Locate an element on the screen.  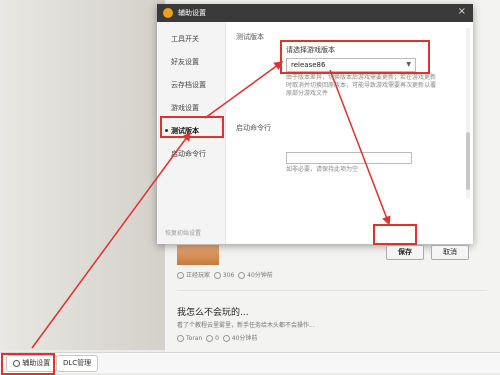
dialog-title: 辅助设置 is located at coordinates (192, 13).